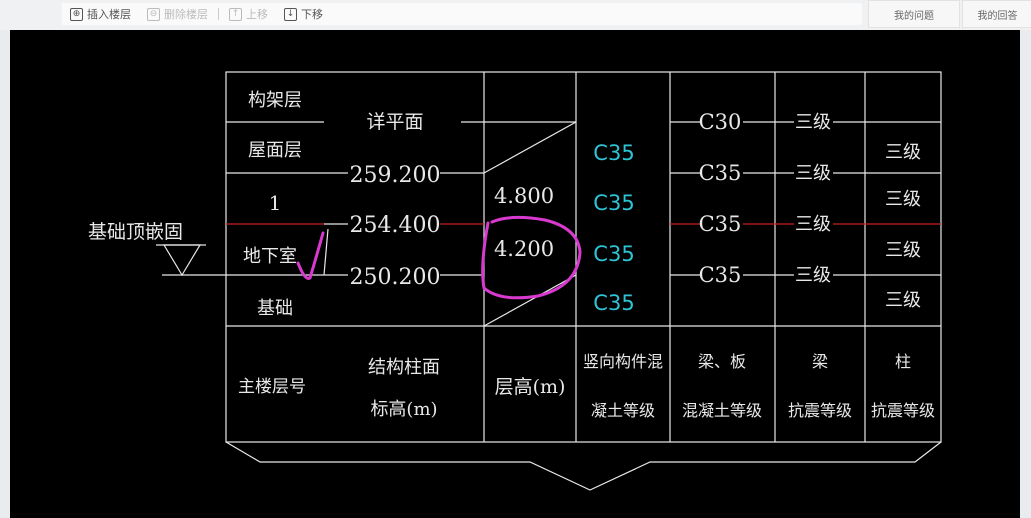  I want to click on header-elevation: 结构柱面, so click(404, 367).